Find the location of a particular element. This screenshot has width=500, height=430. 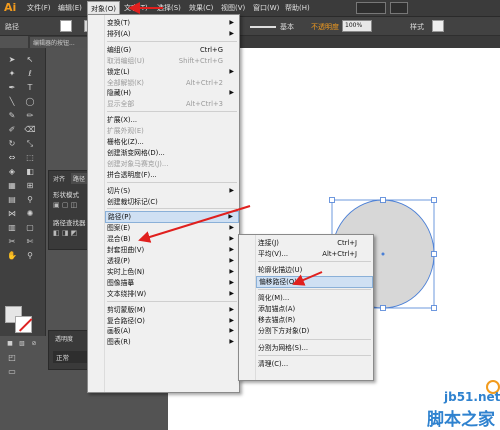

menu-file: 文件(F) is located at coordinates (39, 8).